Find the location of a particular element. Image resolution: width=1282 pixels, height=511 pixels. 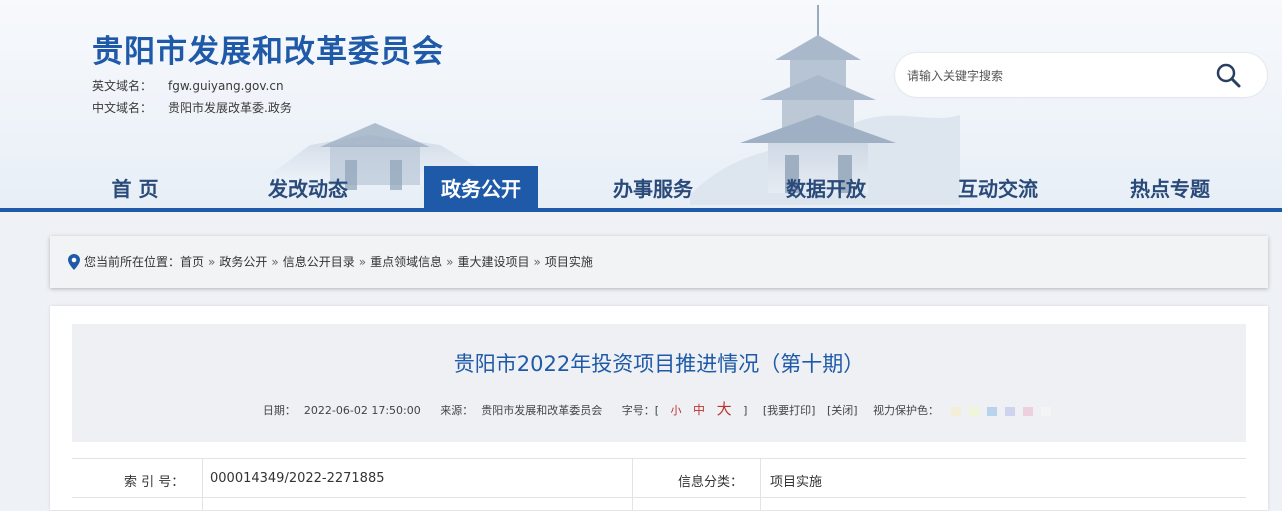

location-pin-icon is located at coordinates (74, 261).